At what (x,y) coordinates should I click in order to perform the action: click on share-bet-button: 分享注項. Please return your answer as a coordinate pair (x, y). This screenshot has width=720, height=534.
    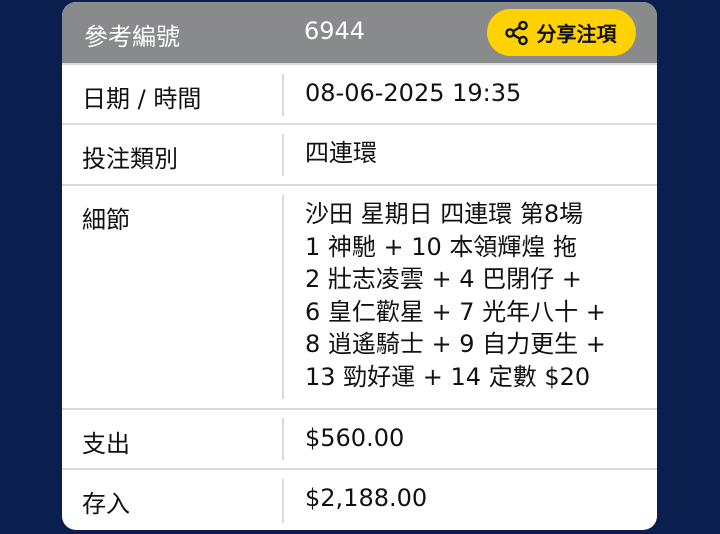
    Looking at the image, I should click on (561, 32).